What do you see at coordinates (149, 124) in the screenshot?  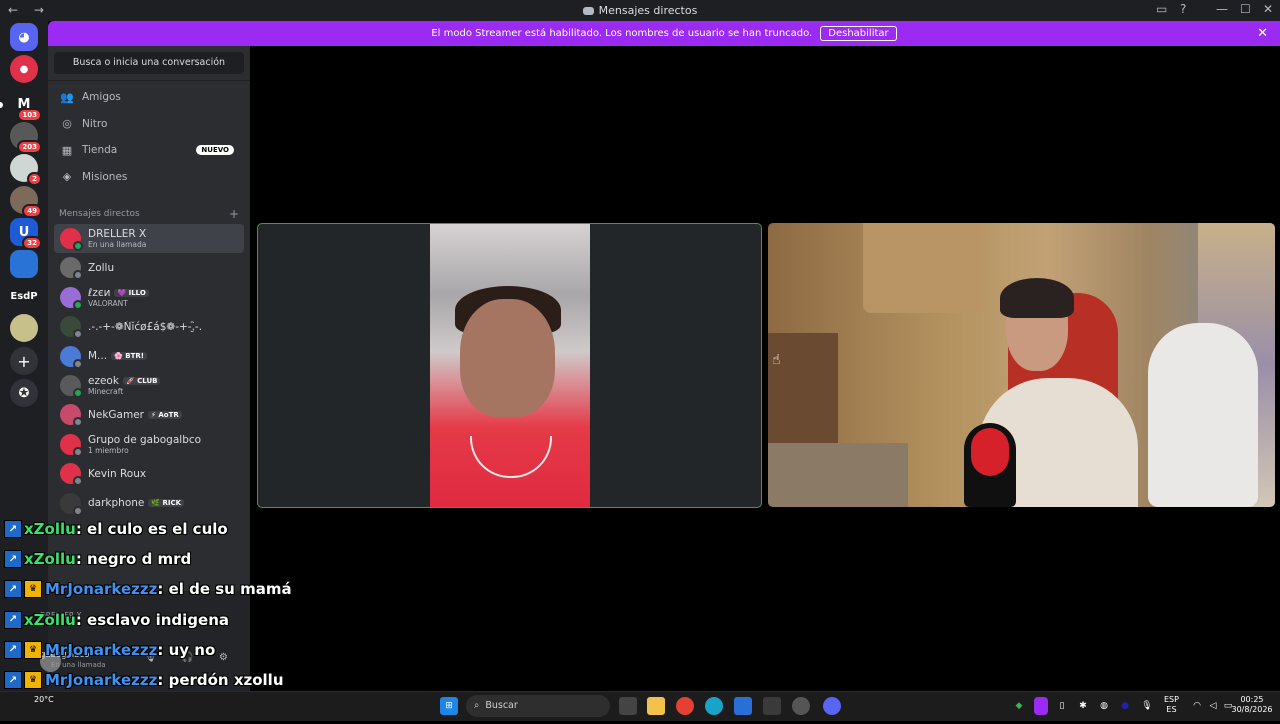 I see `nav-item-nitro: ◎ Nitro` at bounding box center [149, 124].